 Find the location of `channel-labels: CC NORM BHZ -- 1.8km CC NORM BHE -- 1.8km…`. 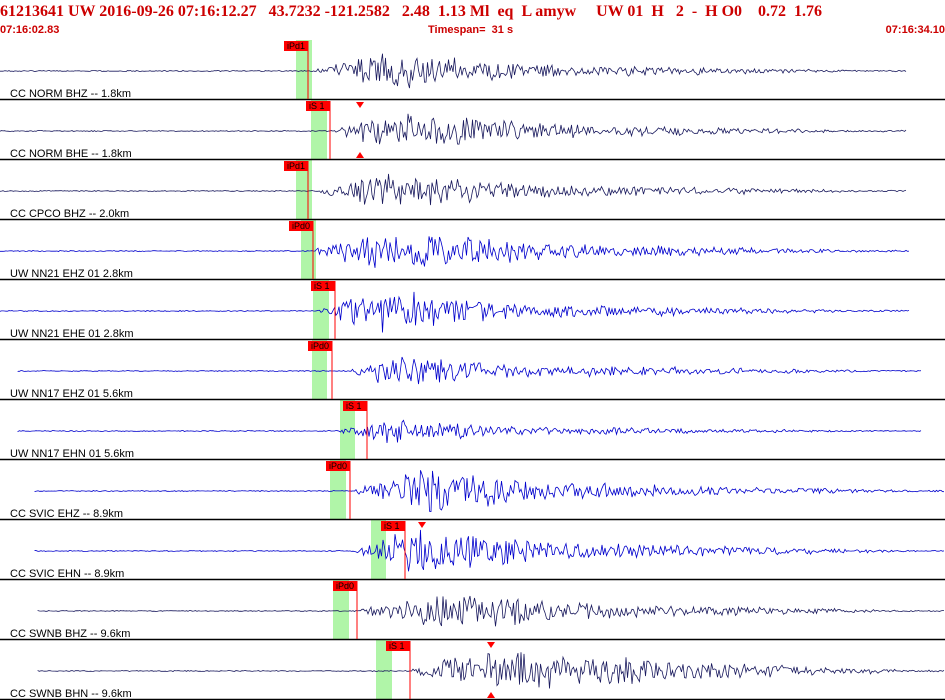

channel-labels: CC NORM BHZ -- 1.8km CC NORM BHE -- 1.8km… is located at coordinates (72, 394).